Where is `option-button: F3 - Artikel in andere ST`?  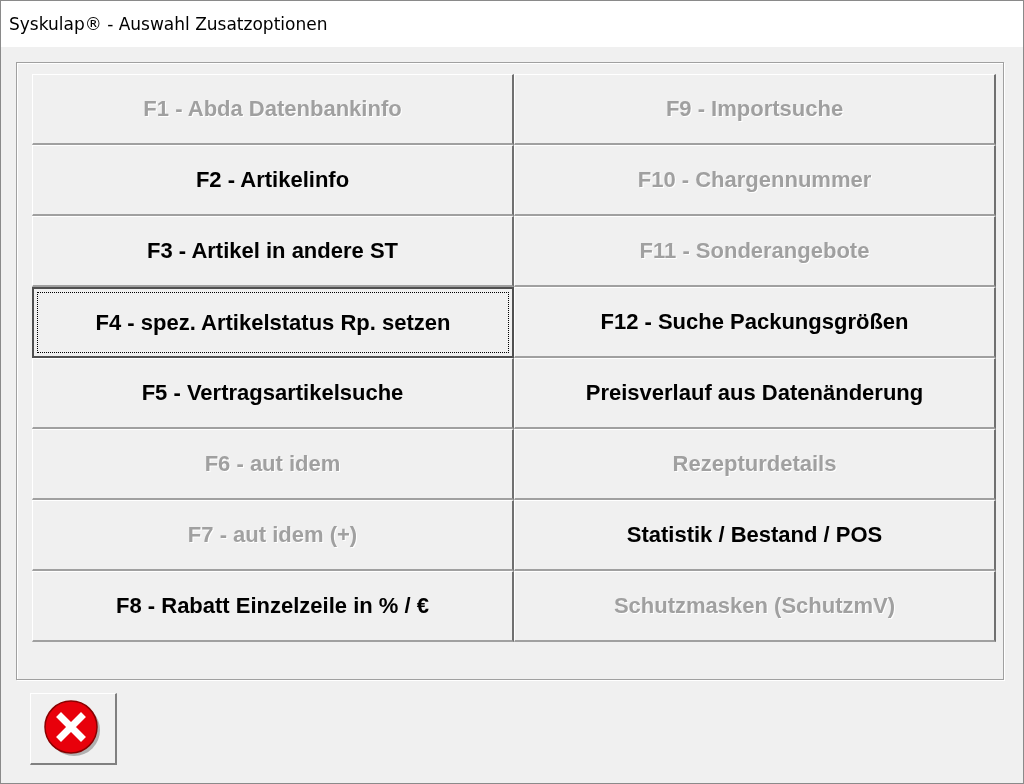
option-button: F3 - Artikel in andere ST is located at coordinates (273, 251).